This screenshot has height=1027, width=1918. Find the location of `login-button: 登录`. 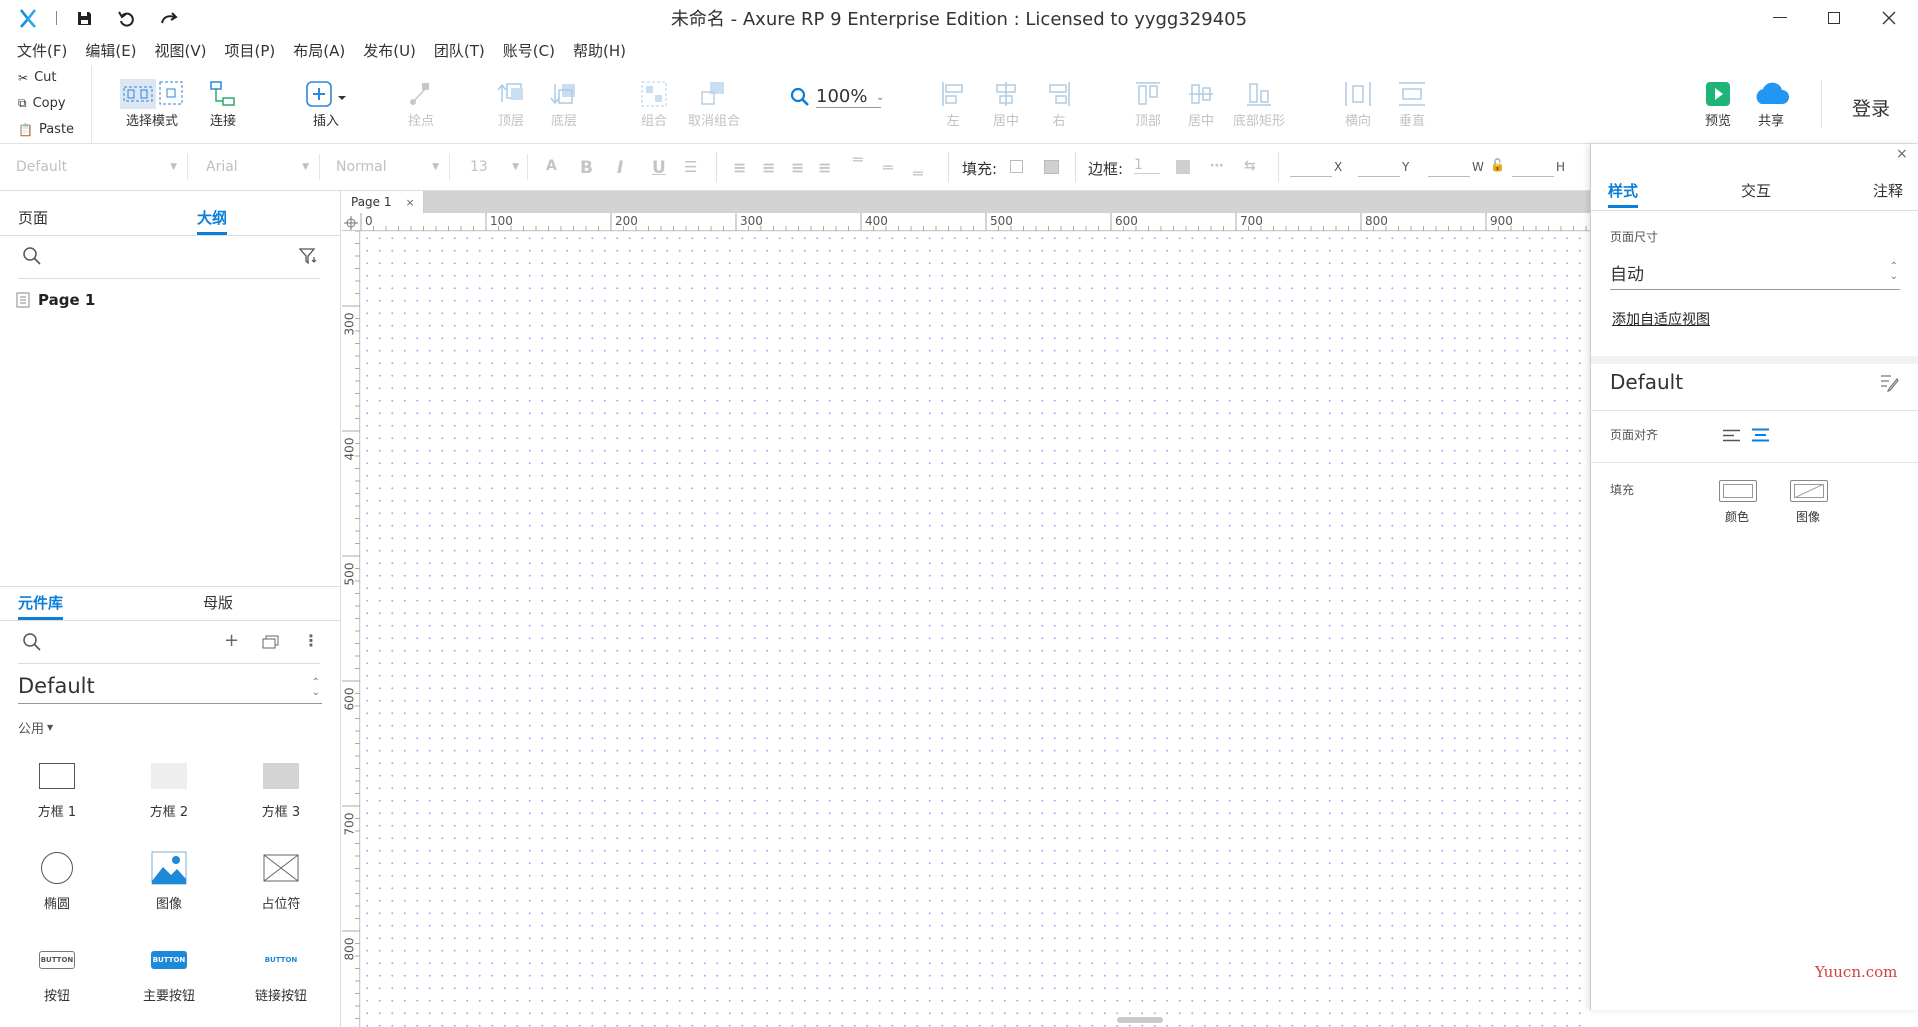

login-button: 登录 is located at coordinates (1871, 107).